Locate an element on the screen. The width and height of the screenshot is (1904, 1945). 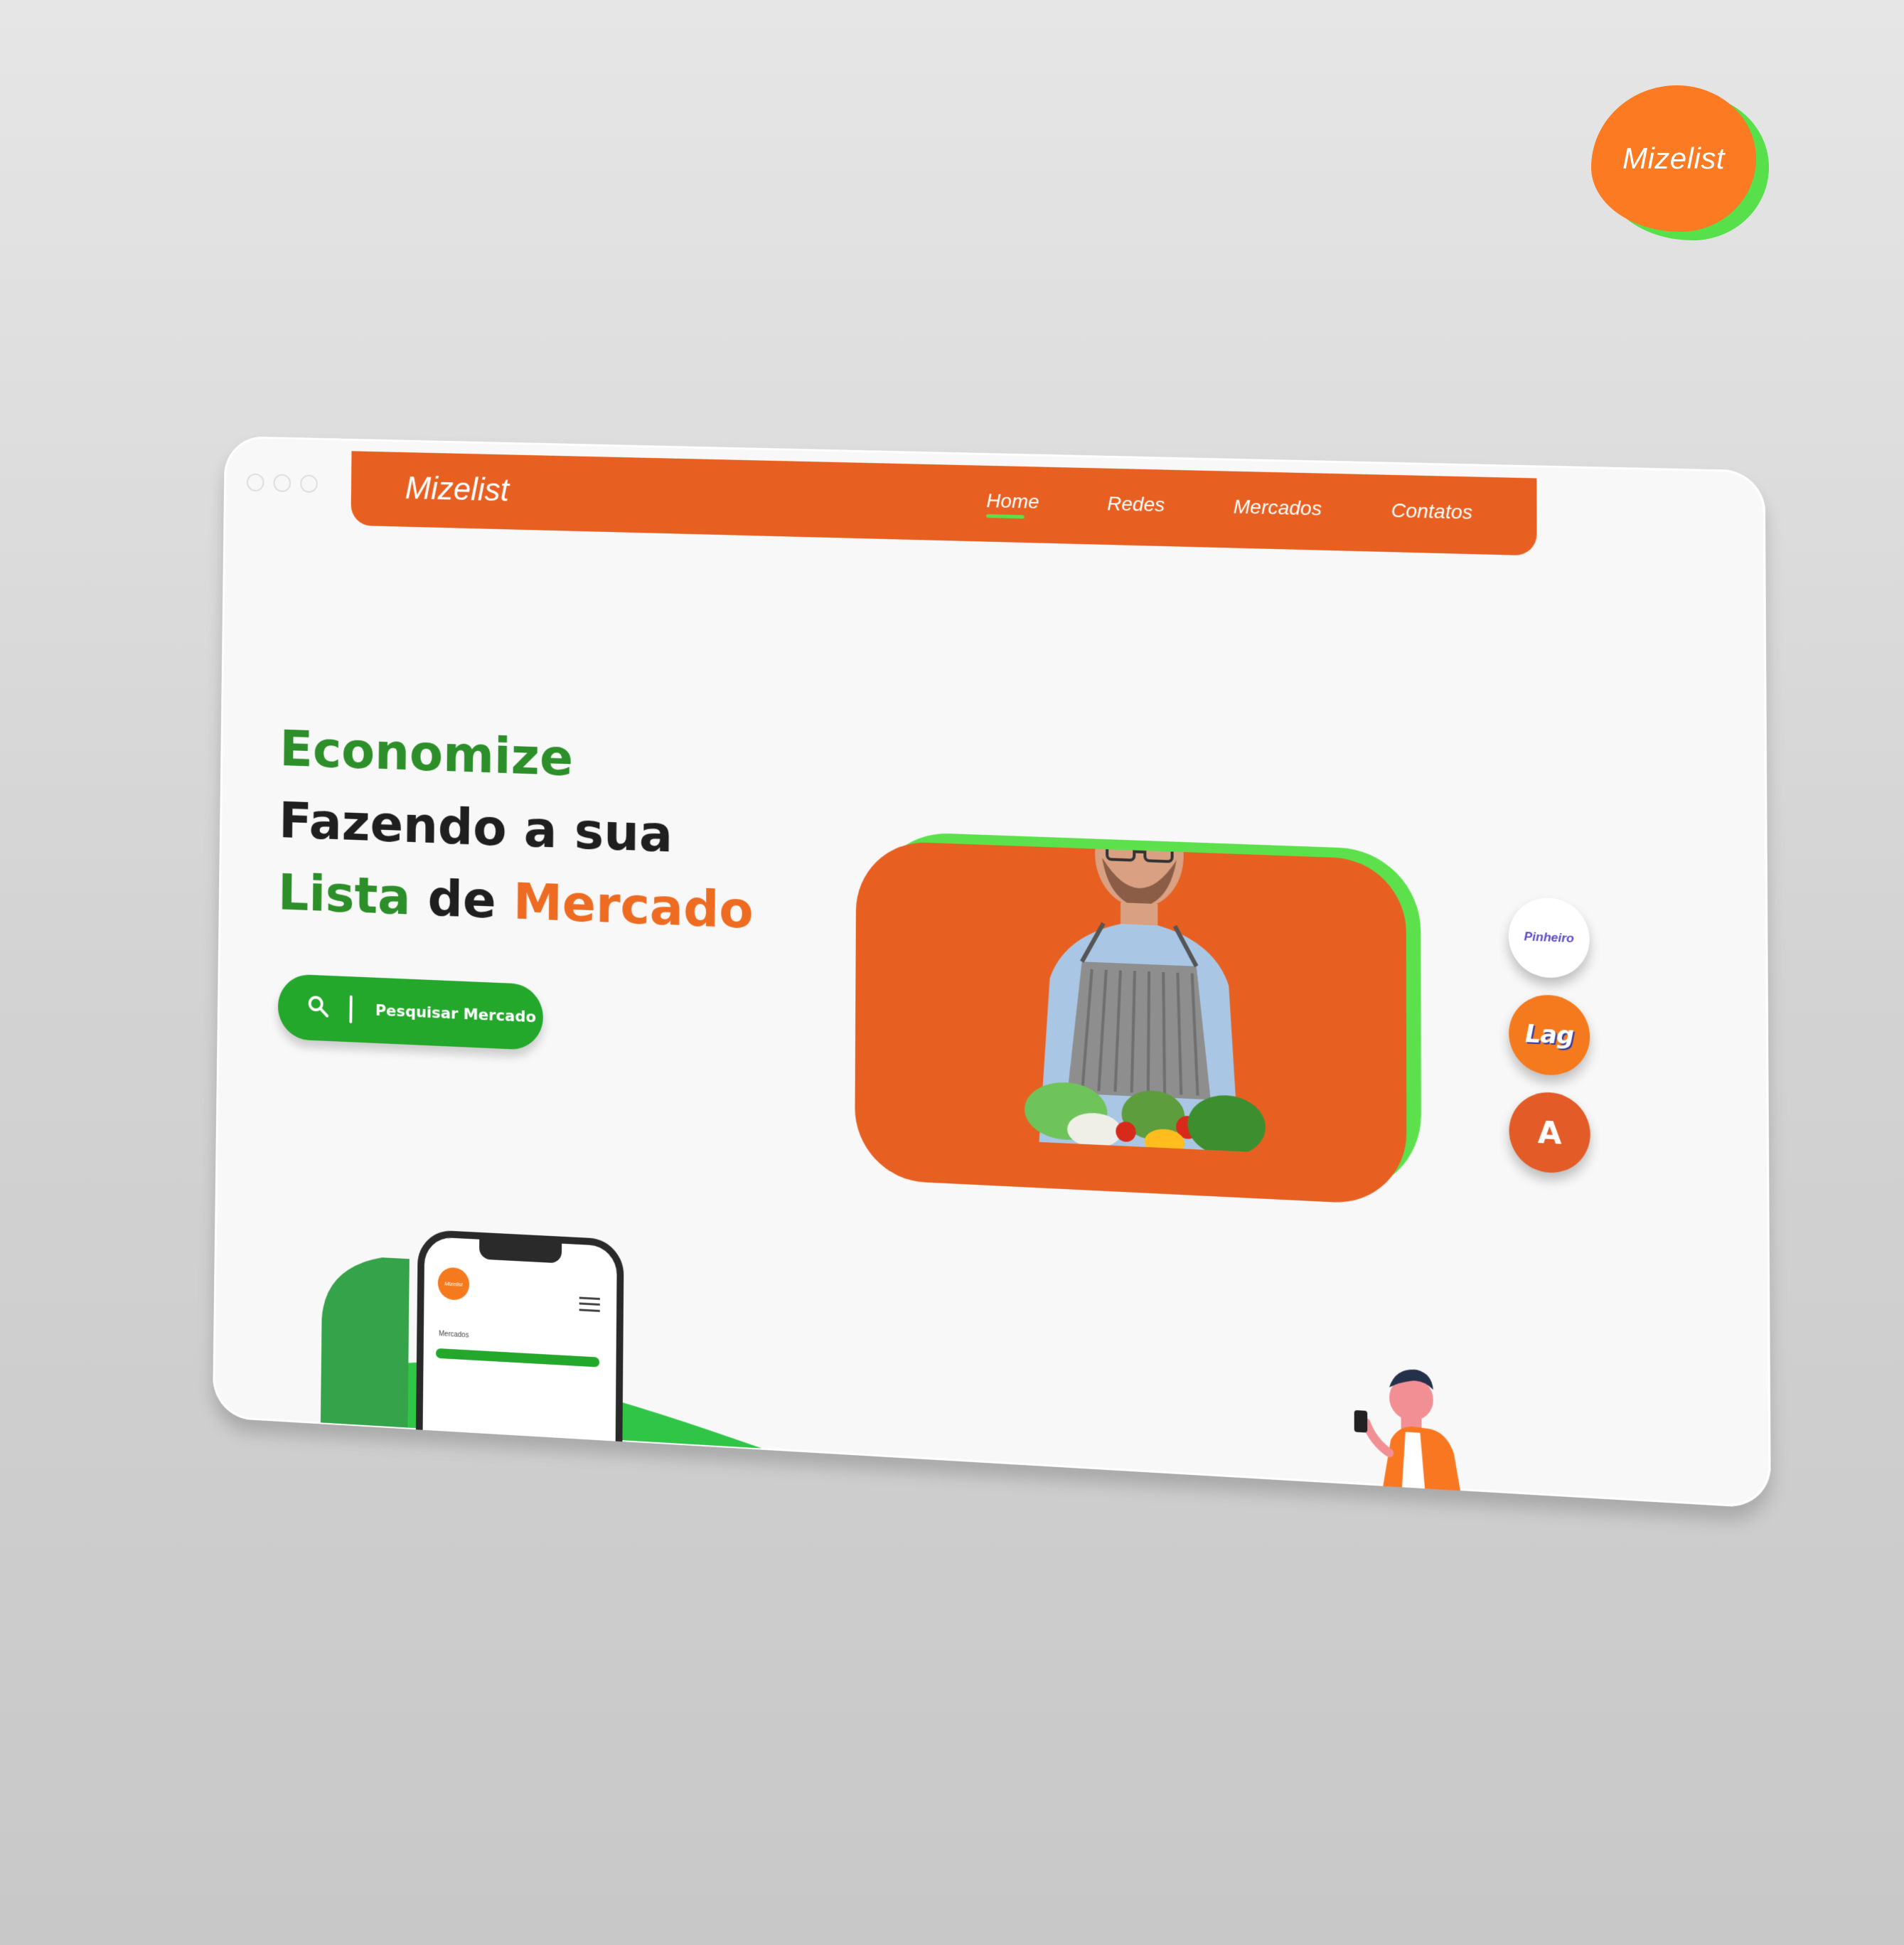
market-logo-atacadao-label: A is located at coordinates (1550, 1132).